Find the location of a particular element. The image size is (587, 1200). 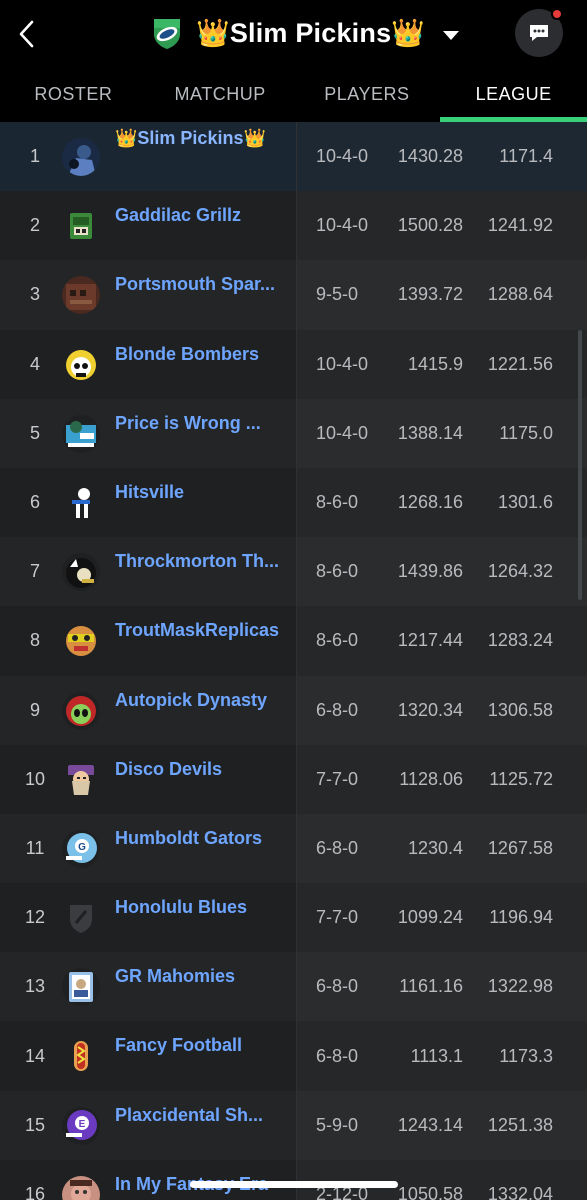

points-against-value: 1267.58 is located at coordinates (520, 847).